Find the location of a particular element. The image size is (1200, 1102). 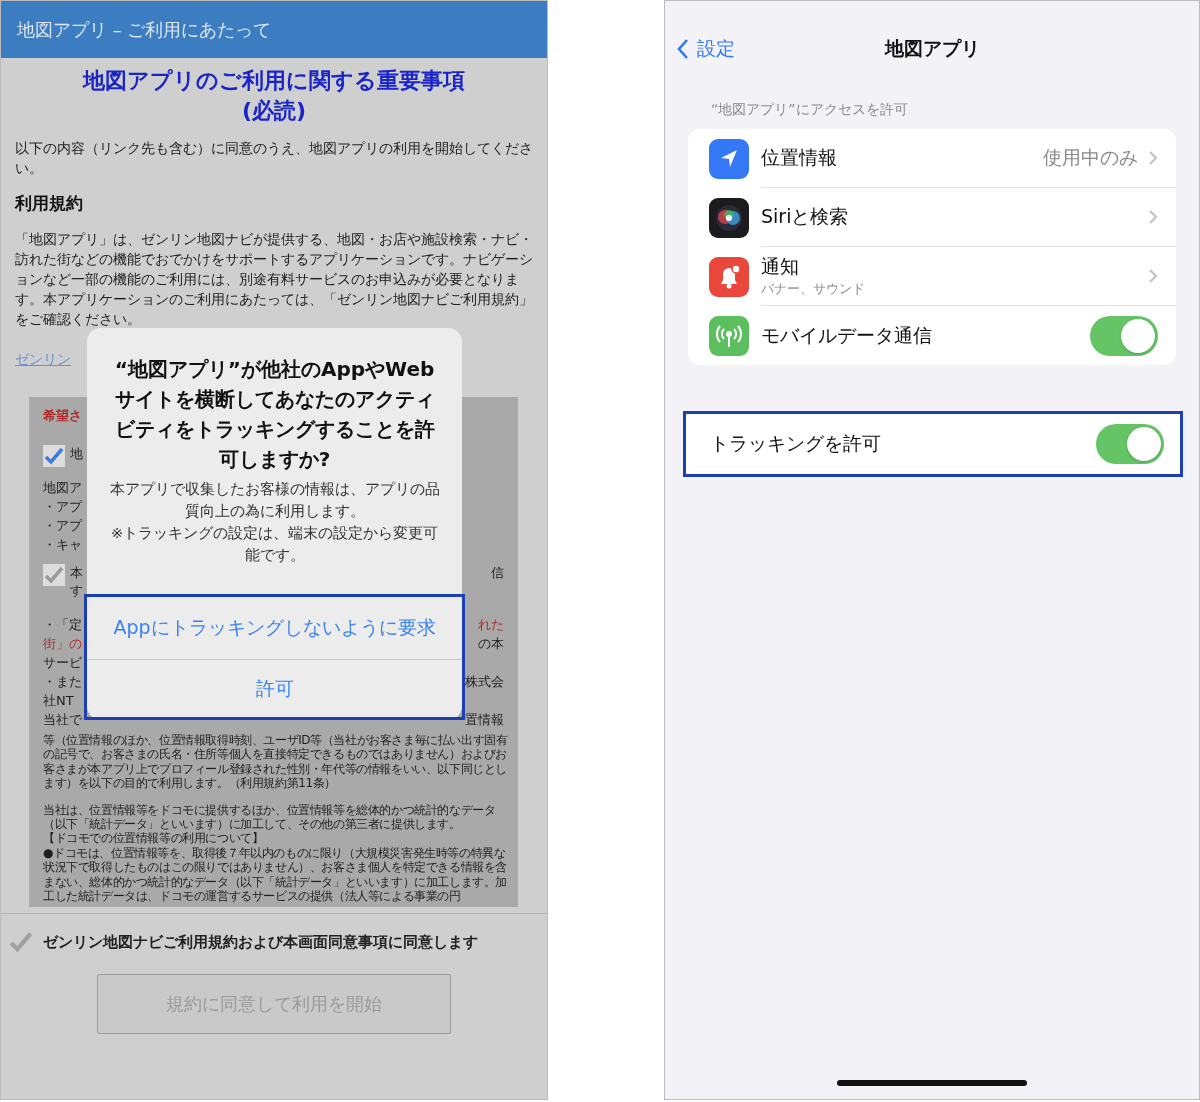

setting-label: モバイルデータ通信 is located at coordinates (925, 335).